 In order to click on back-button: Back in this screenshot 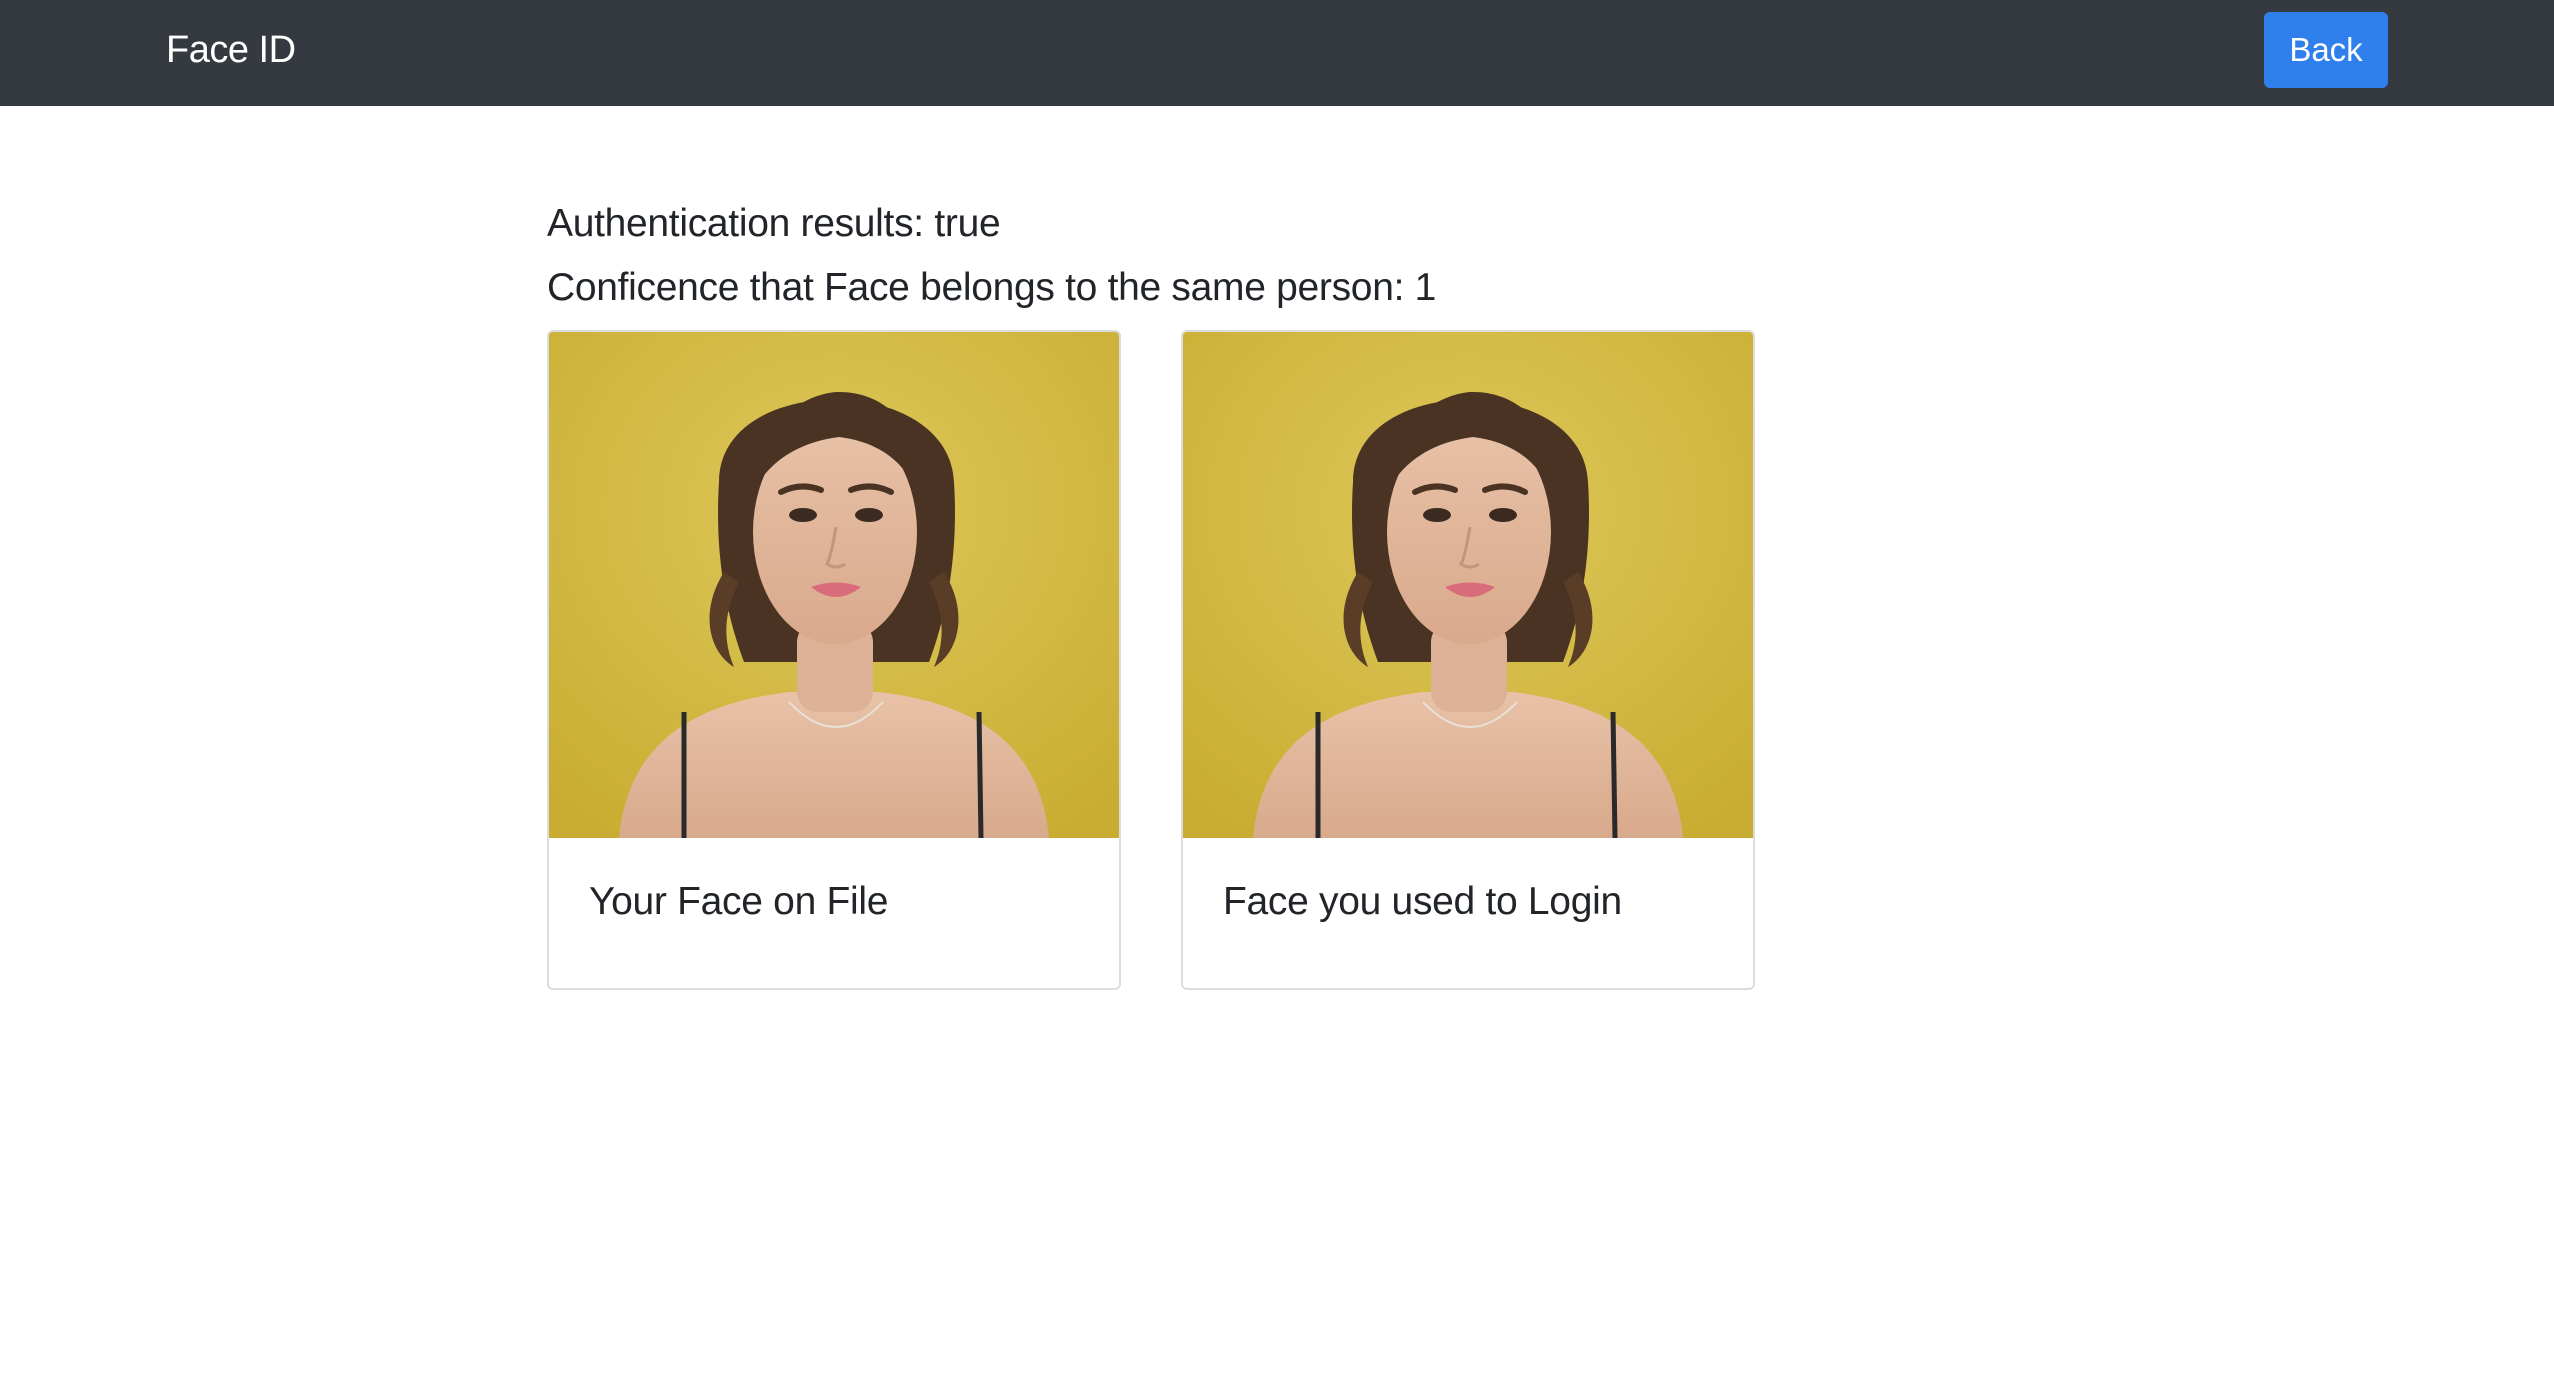, I will do `click(2326, 50)`.